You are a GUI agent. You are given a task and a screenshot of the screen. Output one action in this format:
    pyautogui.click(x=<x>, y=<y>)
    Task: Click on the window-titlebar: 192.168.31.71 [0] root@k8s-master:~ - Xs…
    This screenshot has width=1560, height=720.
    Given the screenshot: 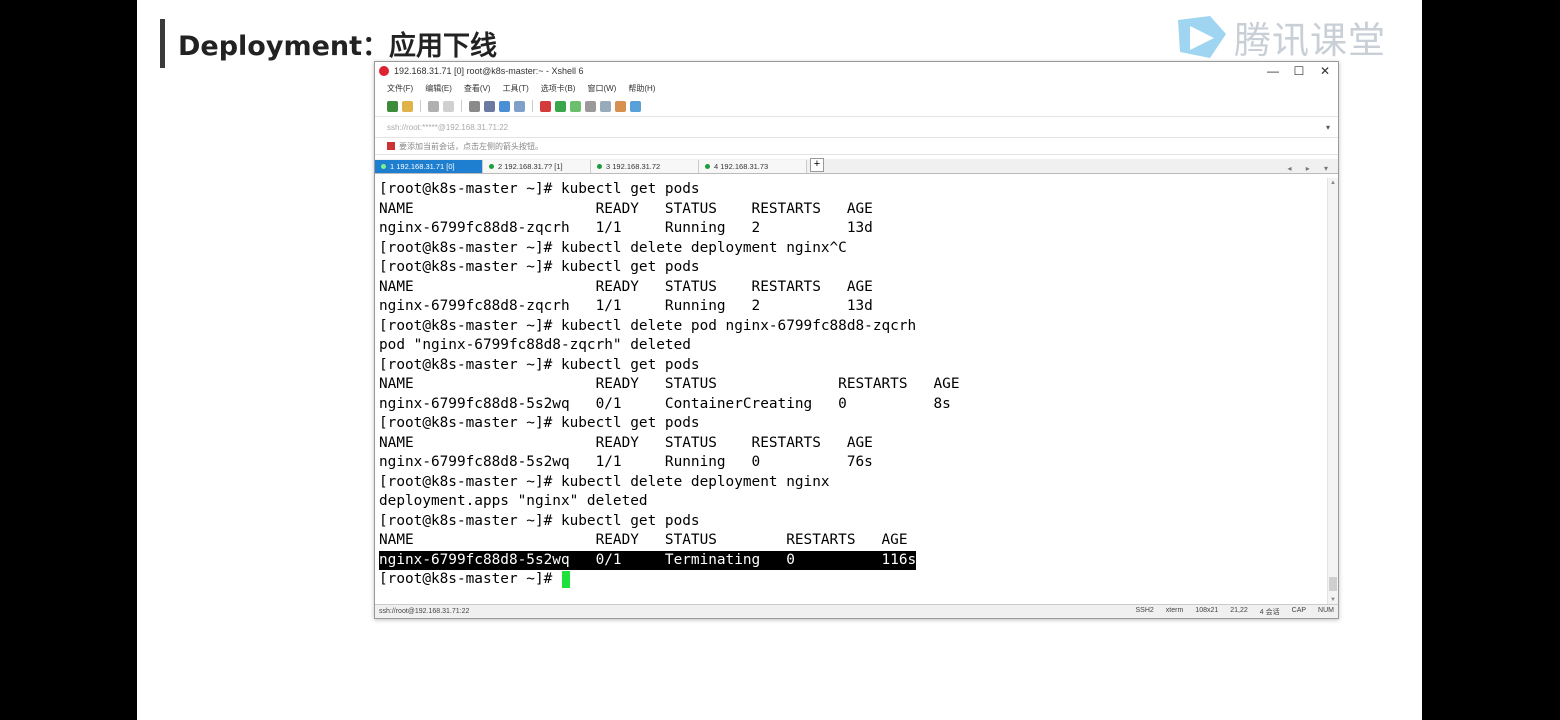 What is the action you would take?
    pyautogui.click(x=856, y=71)
    